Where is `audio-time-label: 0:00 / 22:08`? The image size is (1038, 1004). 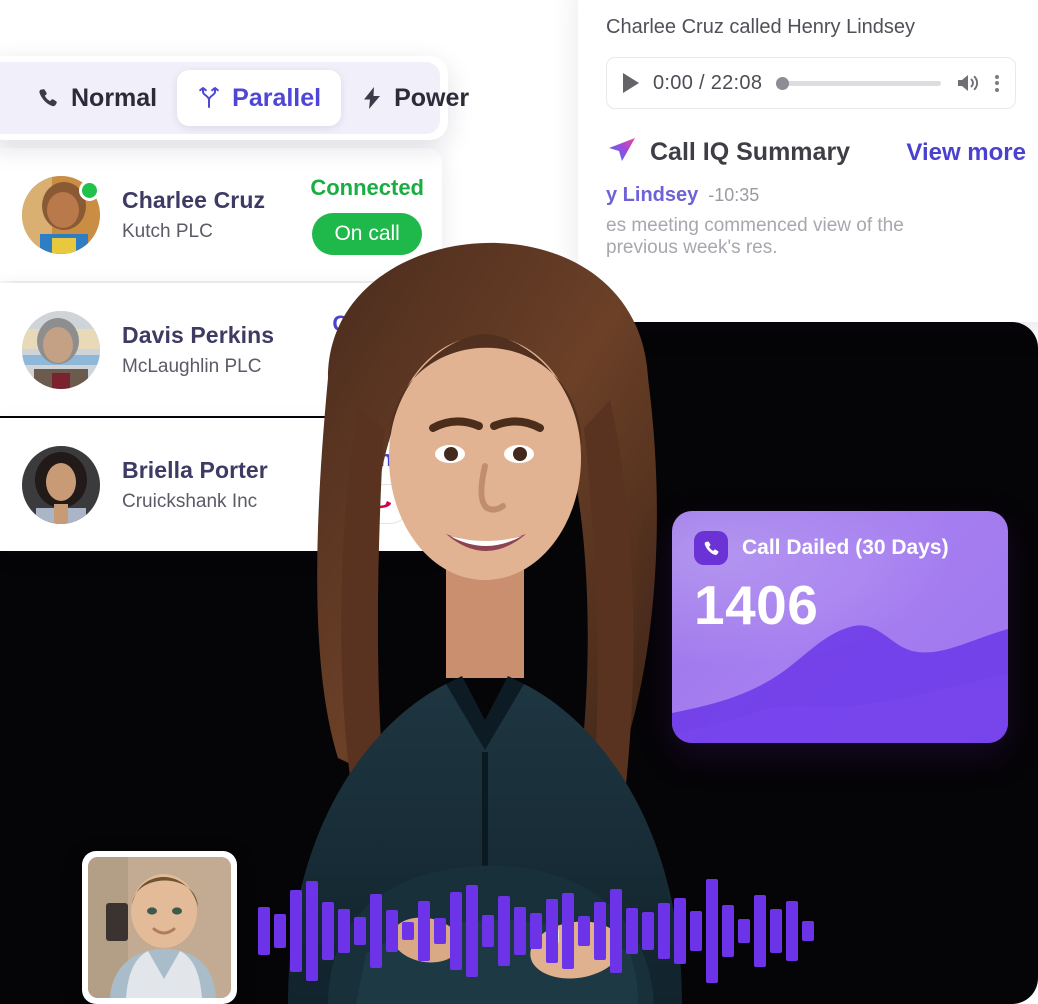 audio-time-label: 0:00 / 22:08 is located at coordinates (708, 82).